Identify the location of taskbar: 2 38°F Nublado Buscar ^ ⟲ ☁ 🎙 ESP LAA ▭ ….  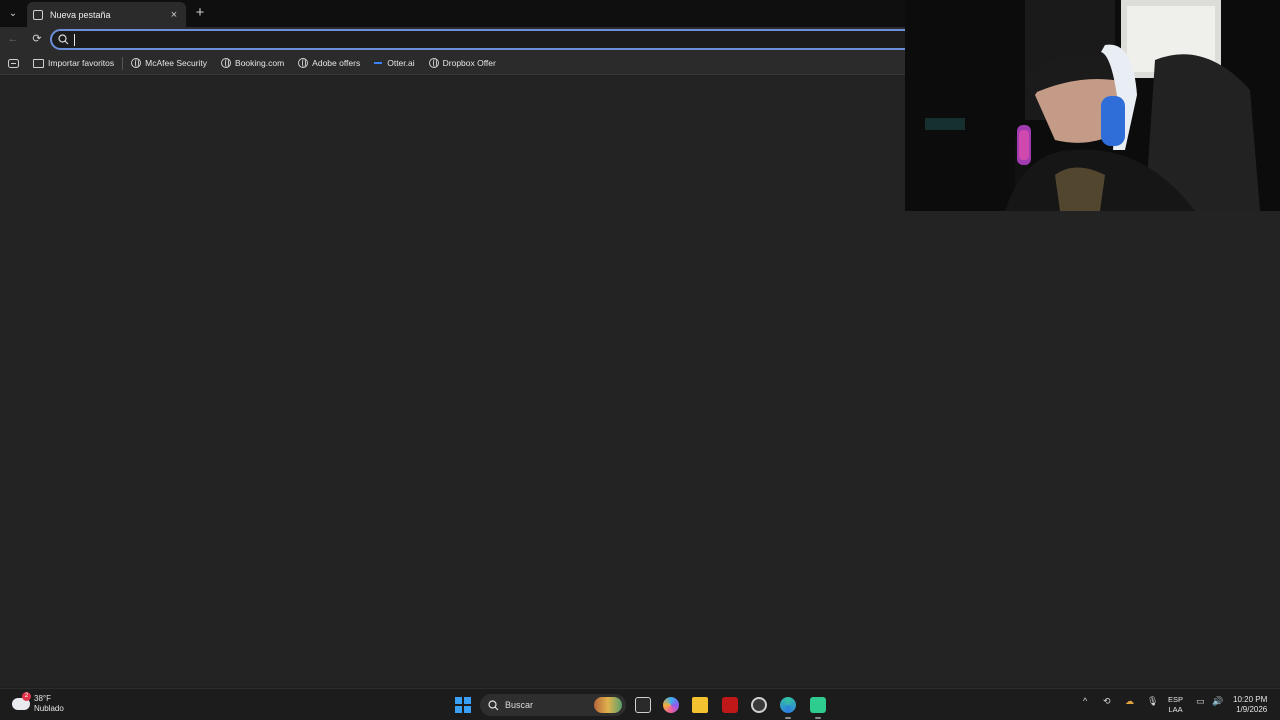
(640, 704).